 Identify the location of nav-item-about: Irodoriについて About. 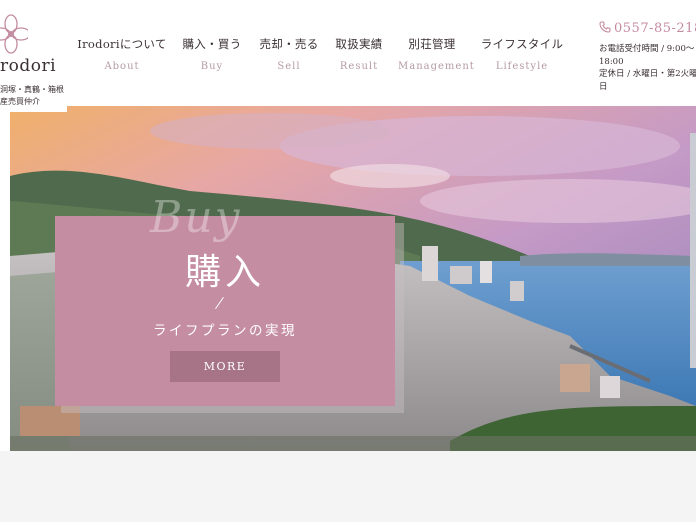
(122, 54).